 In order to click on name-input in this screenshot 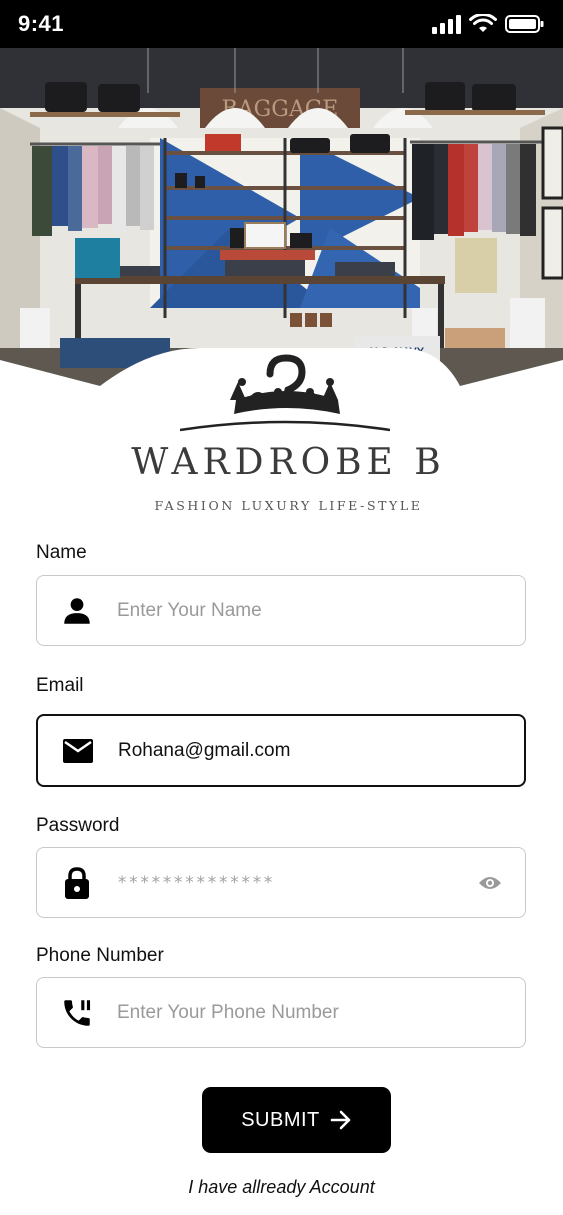, I will do `click(321, 610)`.